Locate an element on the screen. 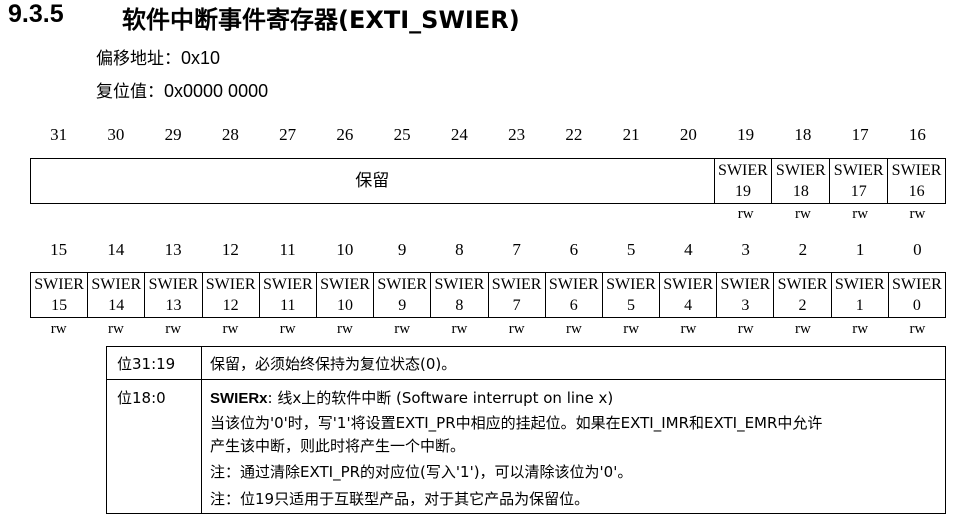 Image resolution: width=964 pixels, height=524 pixels. bit-number: 5 is located at coordinates (631, 249).